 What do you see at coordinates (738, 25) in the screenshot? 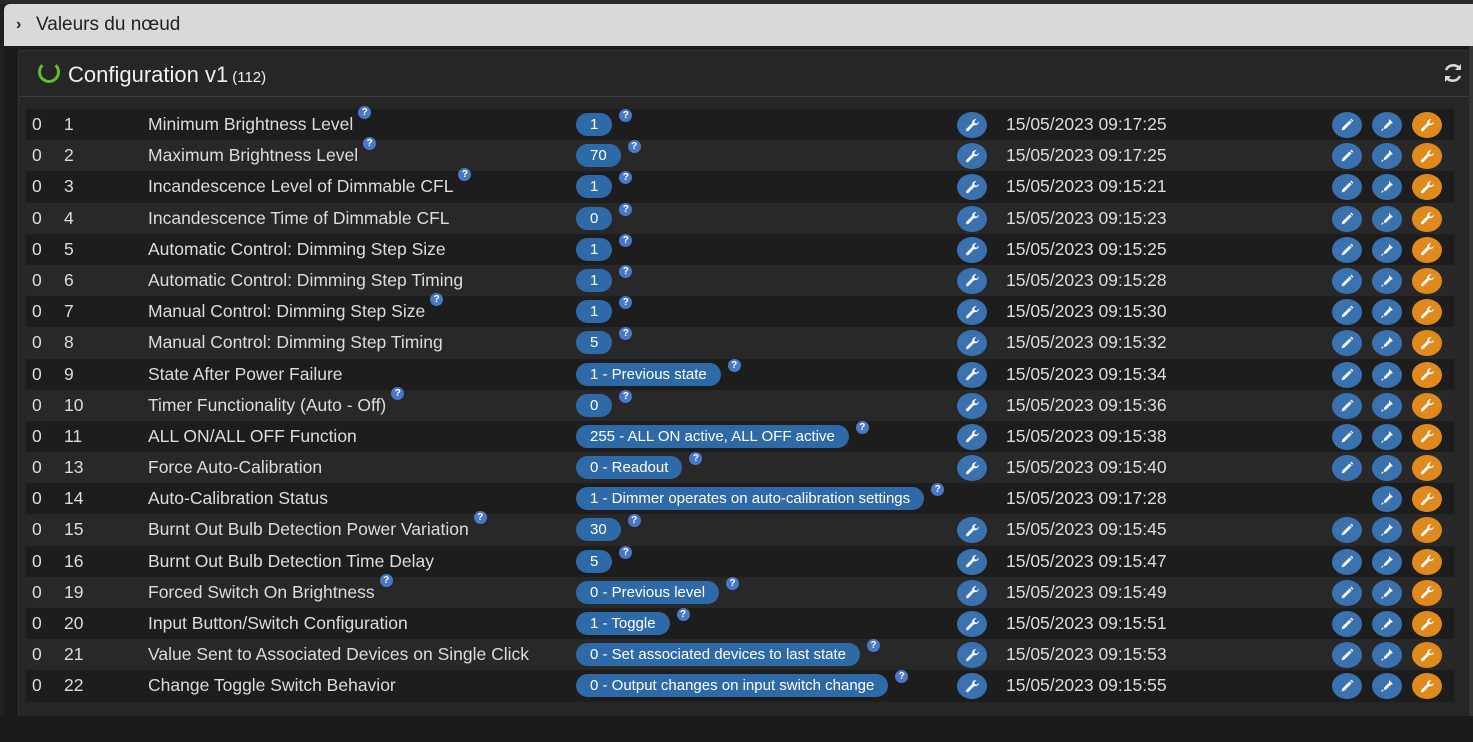
I see `node-values-header: › Valeurs du nœud` at bounding box center [738, 25].